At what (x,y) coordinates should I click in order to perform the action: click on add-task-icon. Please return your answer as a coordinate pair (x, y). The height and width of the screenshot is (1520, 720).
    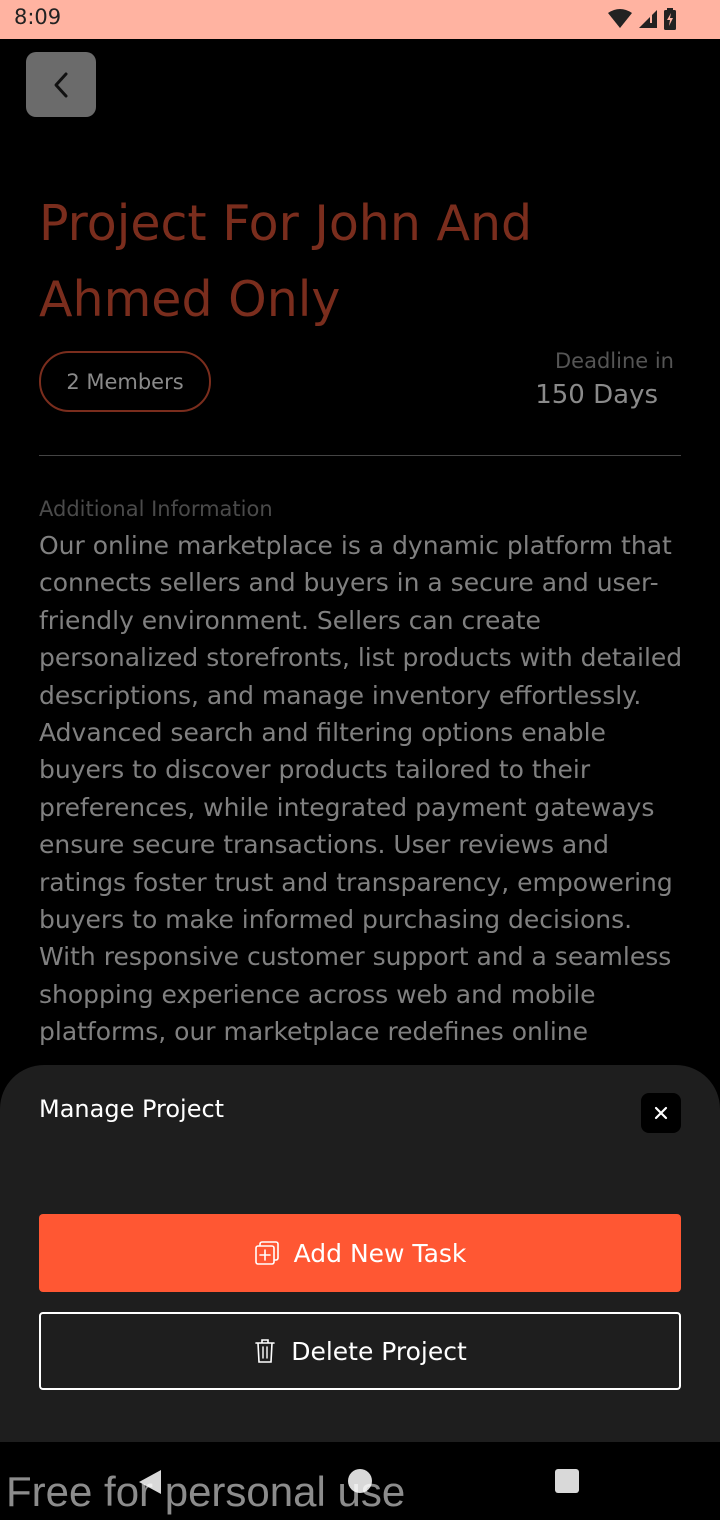
    Looking at the image, I should click on (266, 1253).